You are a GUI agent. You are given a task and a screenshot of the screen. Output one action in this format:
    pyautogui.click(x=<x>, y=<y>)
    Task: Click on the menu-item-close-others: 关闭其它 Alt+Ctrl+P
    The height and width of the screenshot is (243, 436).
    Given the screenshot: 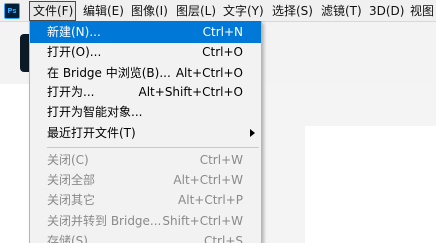 What is the action you would take?
    pyautogui.click(x=145, y=200)
    